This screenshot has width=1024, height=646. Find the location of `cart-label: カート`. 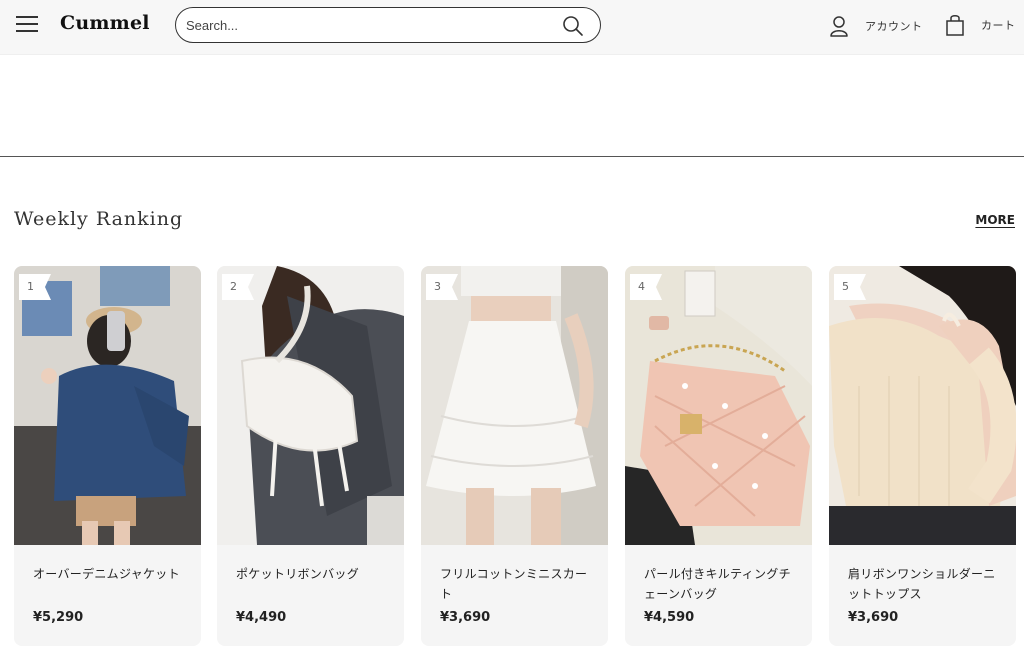

cart-label: カート is located at coordinates (998, 25).